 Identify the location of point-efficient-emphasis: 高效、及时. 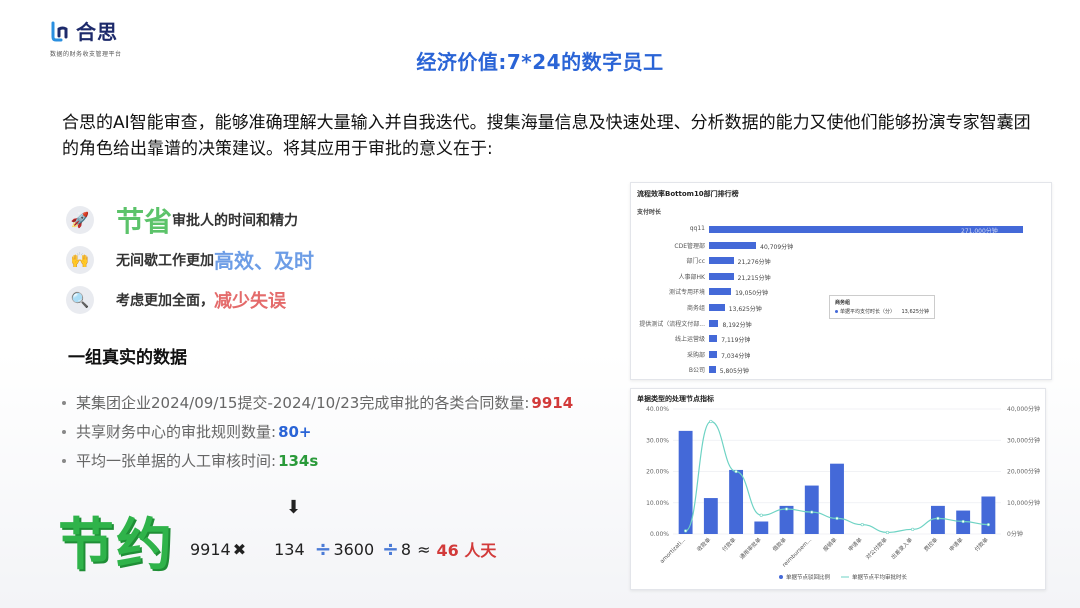
(264, 261).